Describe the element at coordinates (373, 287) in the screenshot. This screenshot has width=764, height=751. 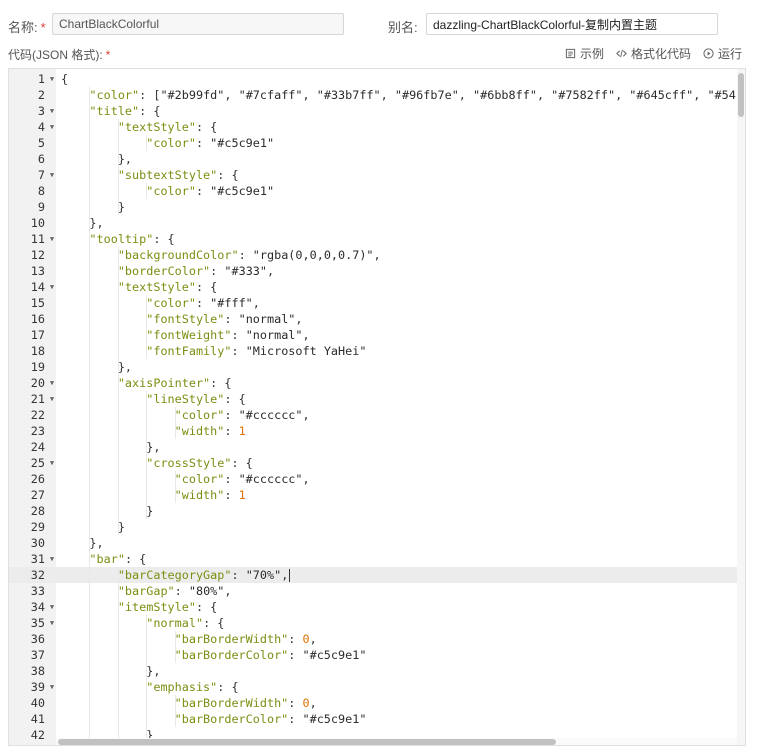
I see `code-line: 14 ▼ "textStyle": {` at that location.